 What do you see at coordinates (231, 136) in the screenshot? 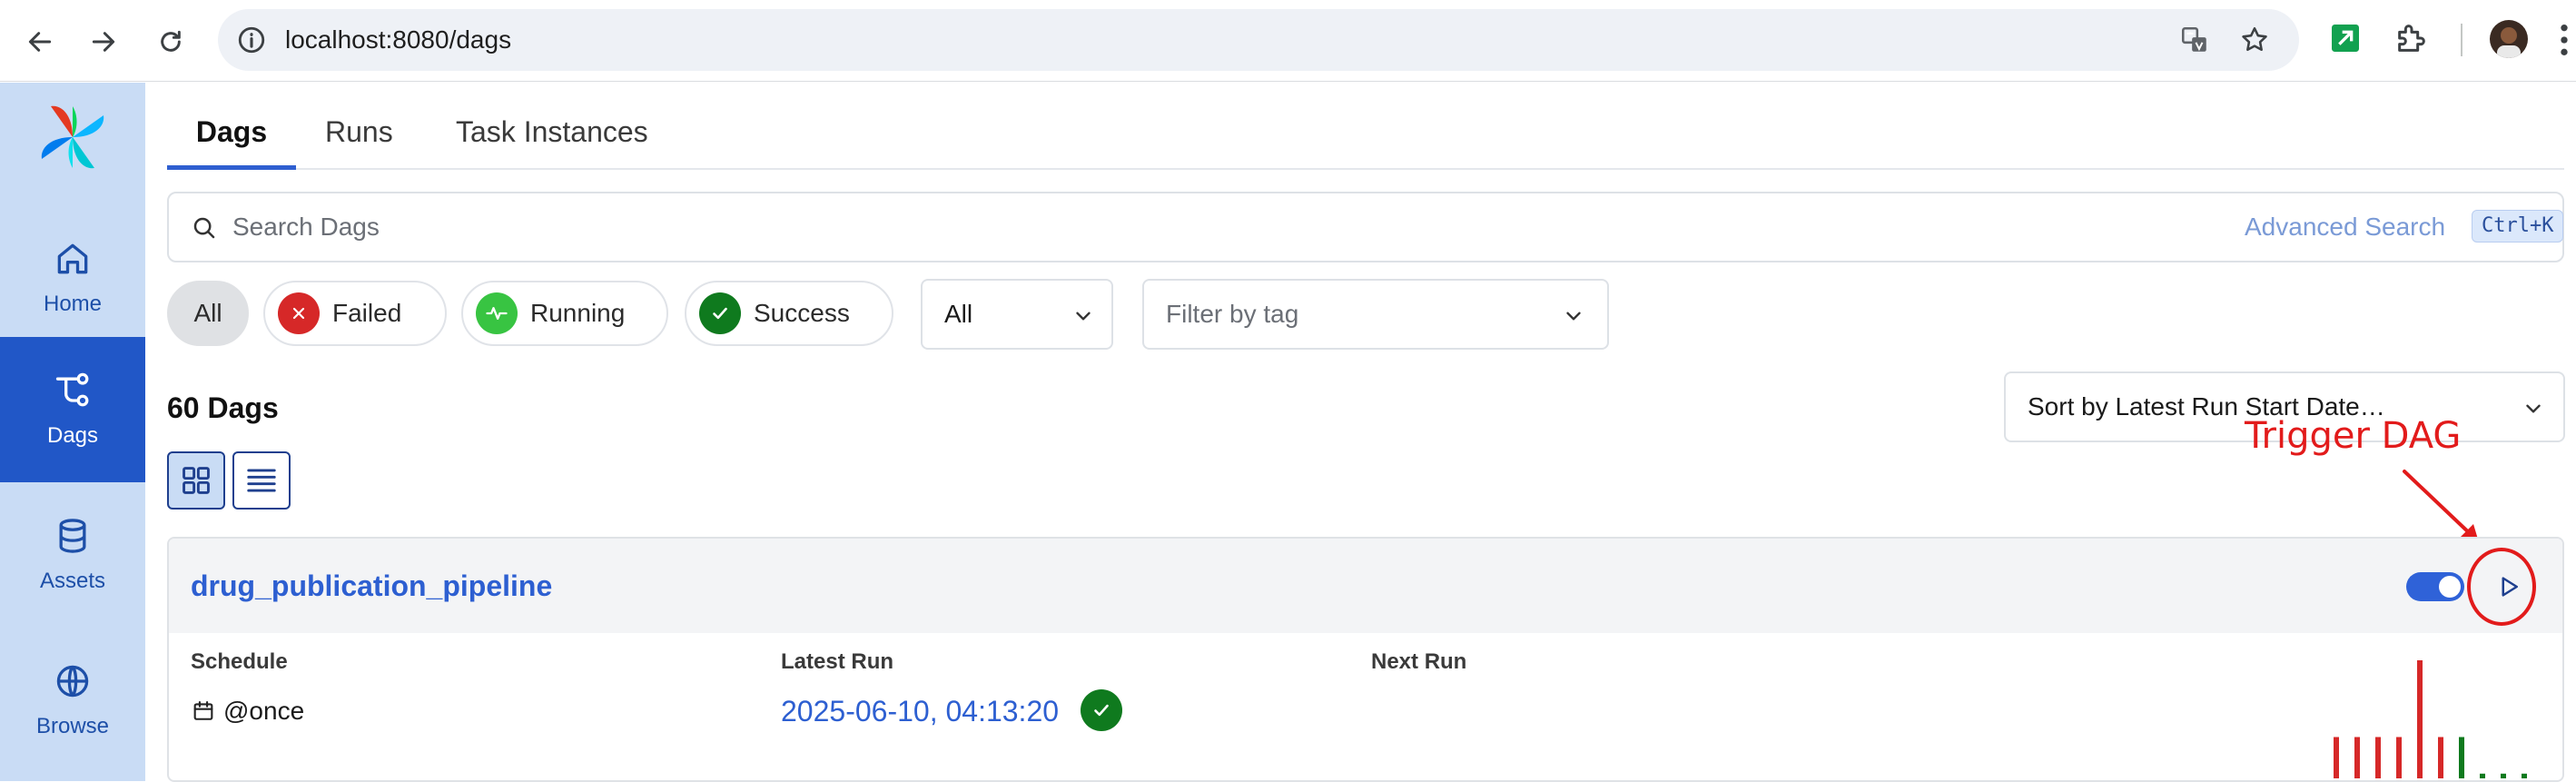
I see `tab-dags: Dags` at bounding box center [231, 136].